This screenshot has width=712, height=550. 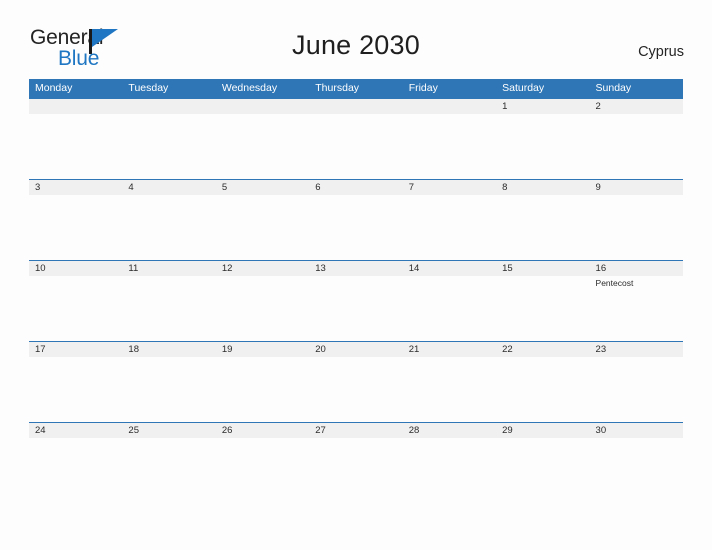 I want to click on day-number: 24, so click(x=76, y=430).